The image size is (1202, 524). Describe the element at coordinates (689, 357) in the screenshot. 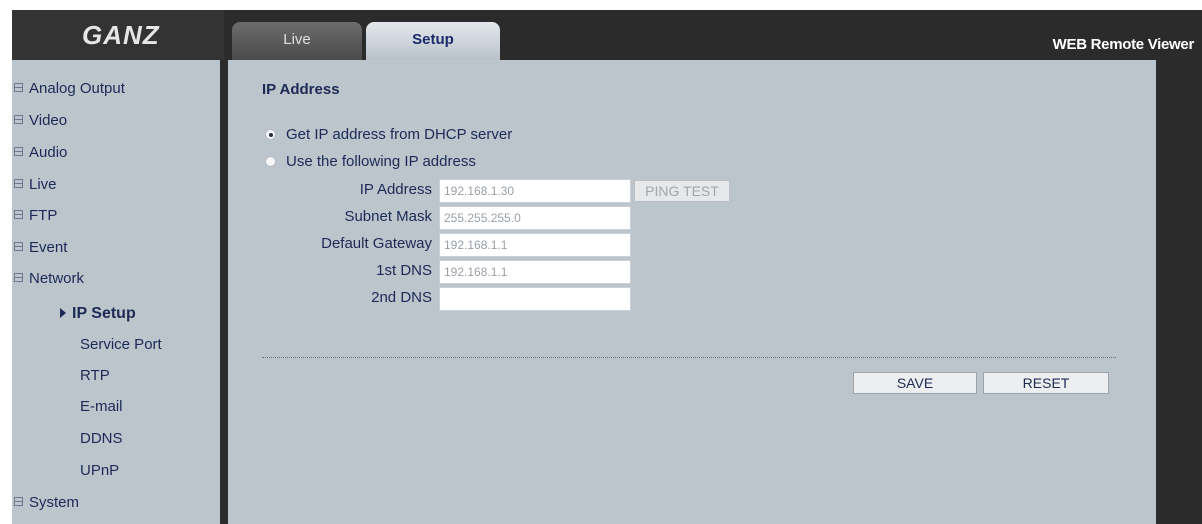

I see `divider` at that location.